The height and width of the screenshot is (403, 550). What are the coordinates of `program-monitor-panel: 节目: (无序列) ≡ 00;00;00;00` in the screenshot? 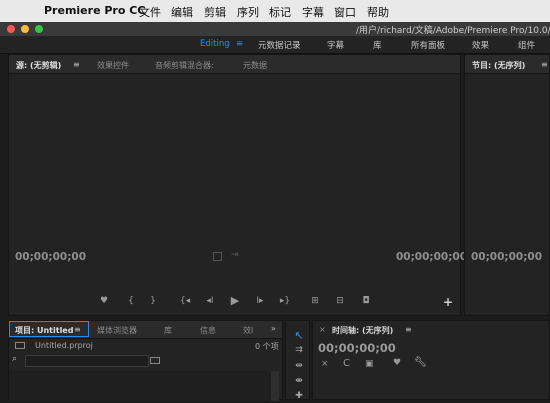 It's located at (507, 185).